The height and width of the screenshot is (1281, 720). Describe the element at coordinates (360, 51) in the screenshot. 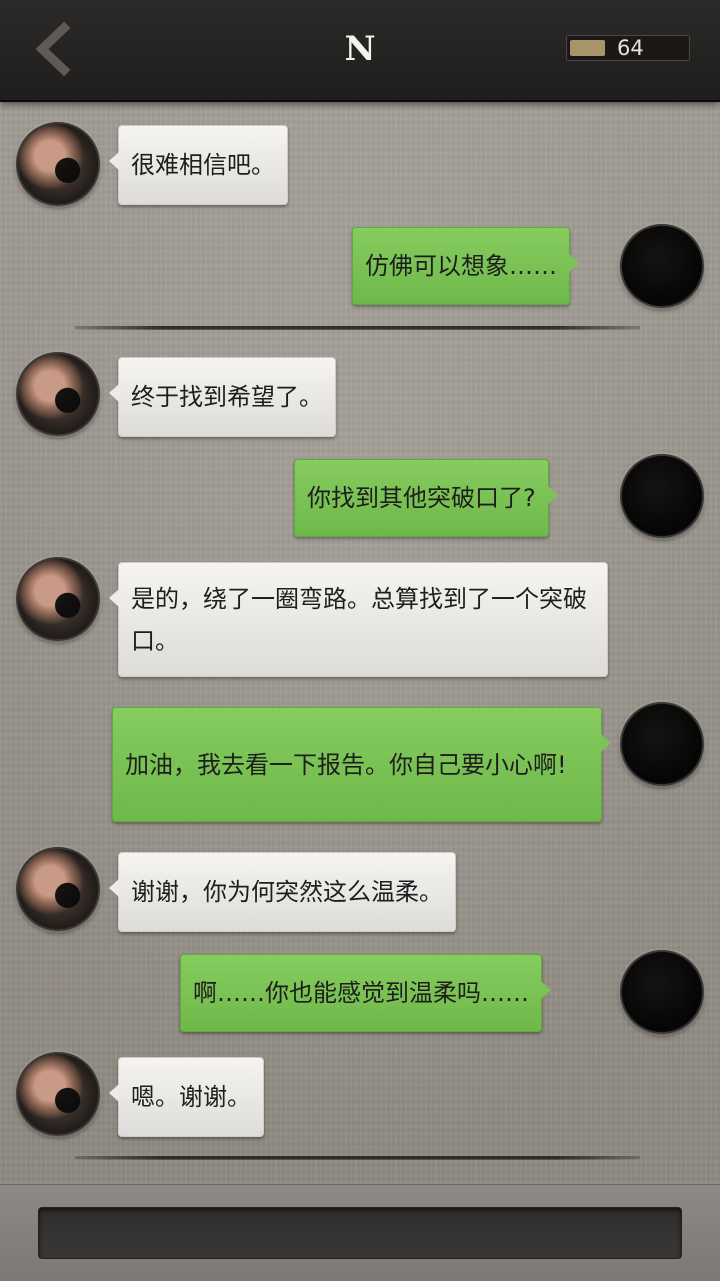

I see `app-header: N 64` at that location.